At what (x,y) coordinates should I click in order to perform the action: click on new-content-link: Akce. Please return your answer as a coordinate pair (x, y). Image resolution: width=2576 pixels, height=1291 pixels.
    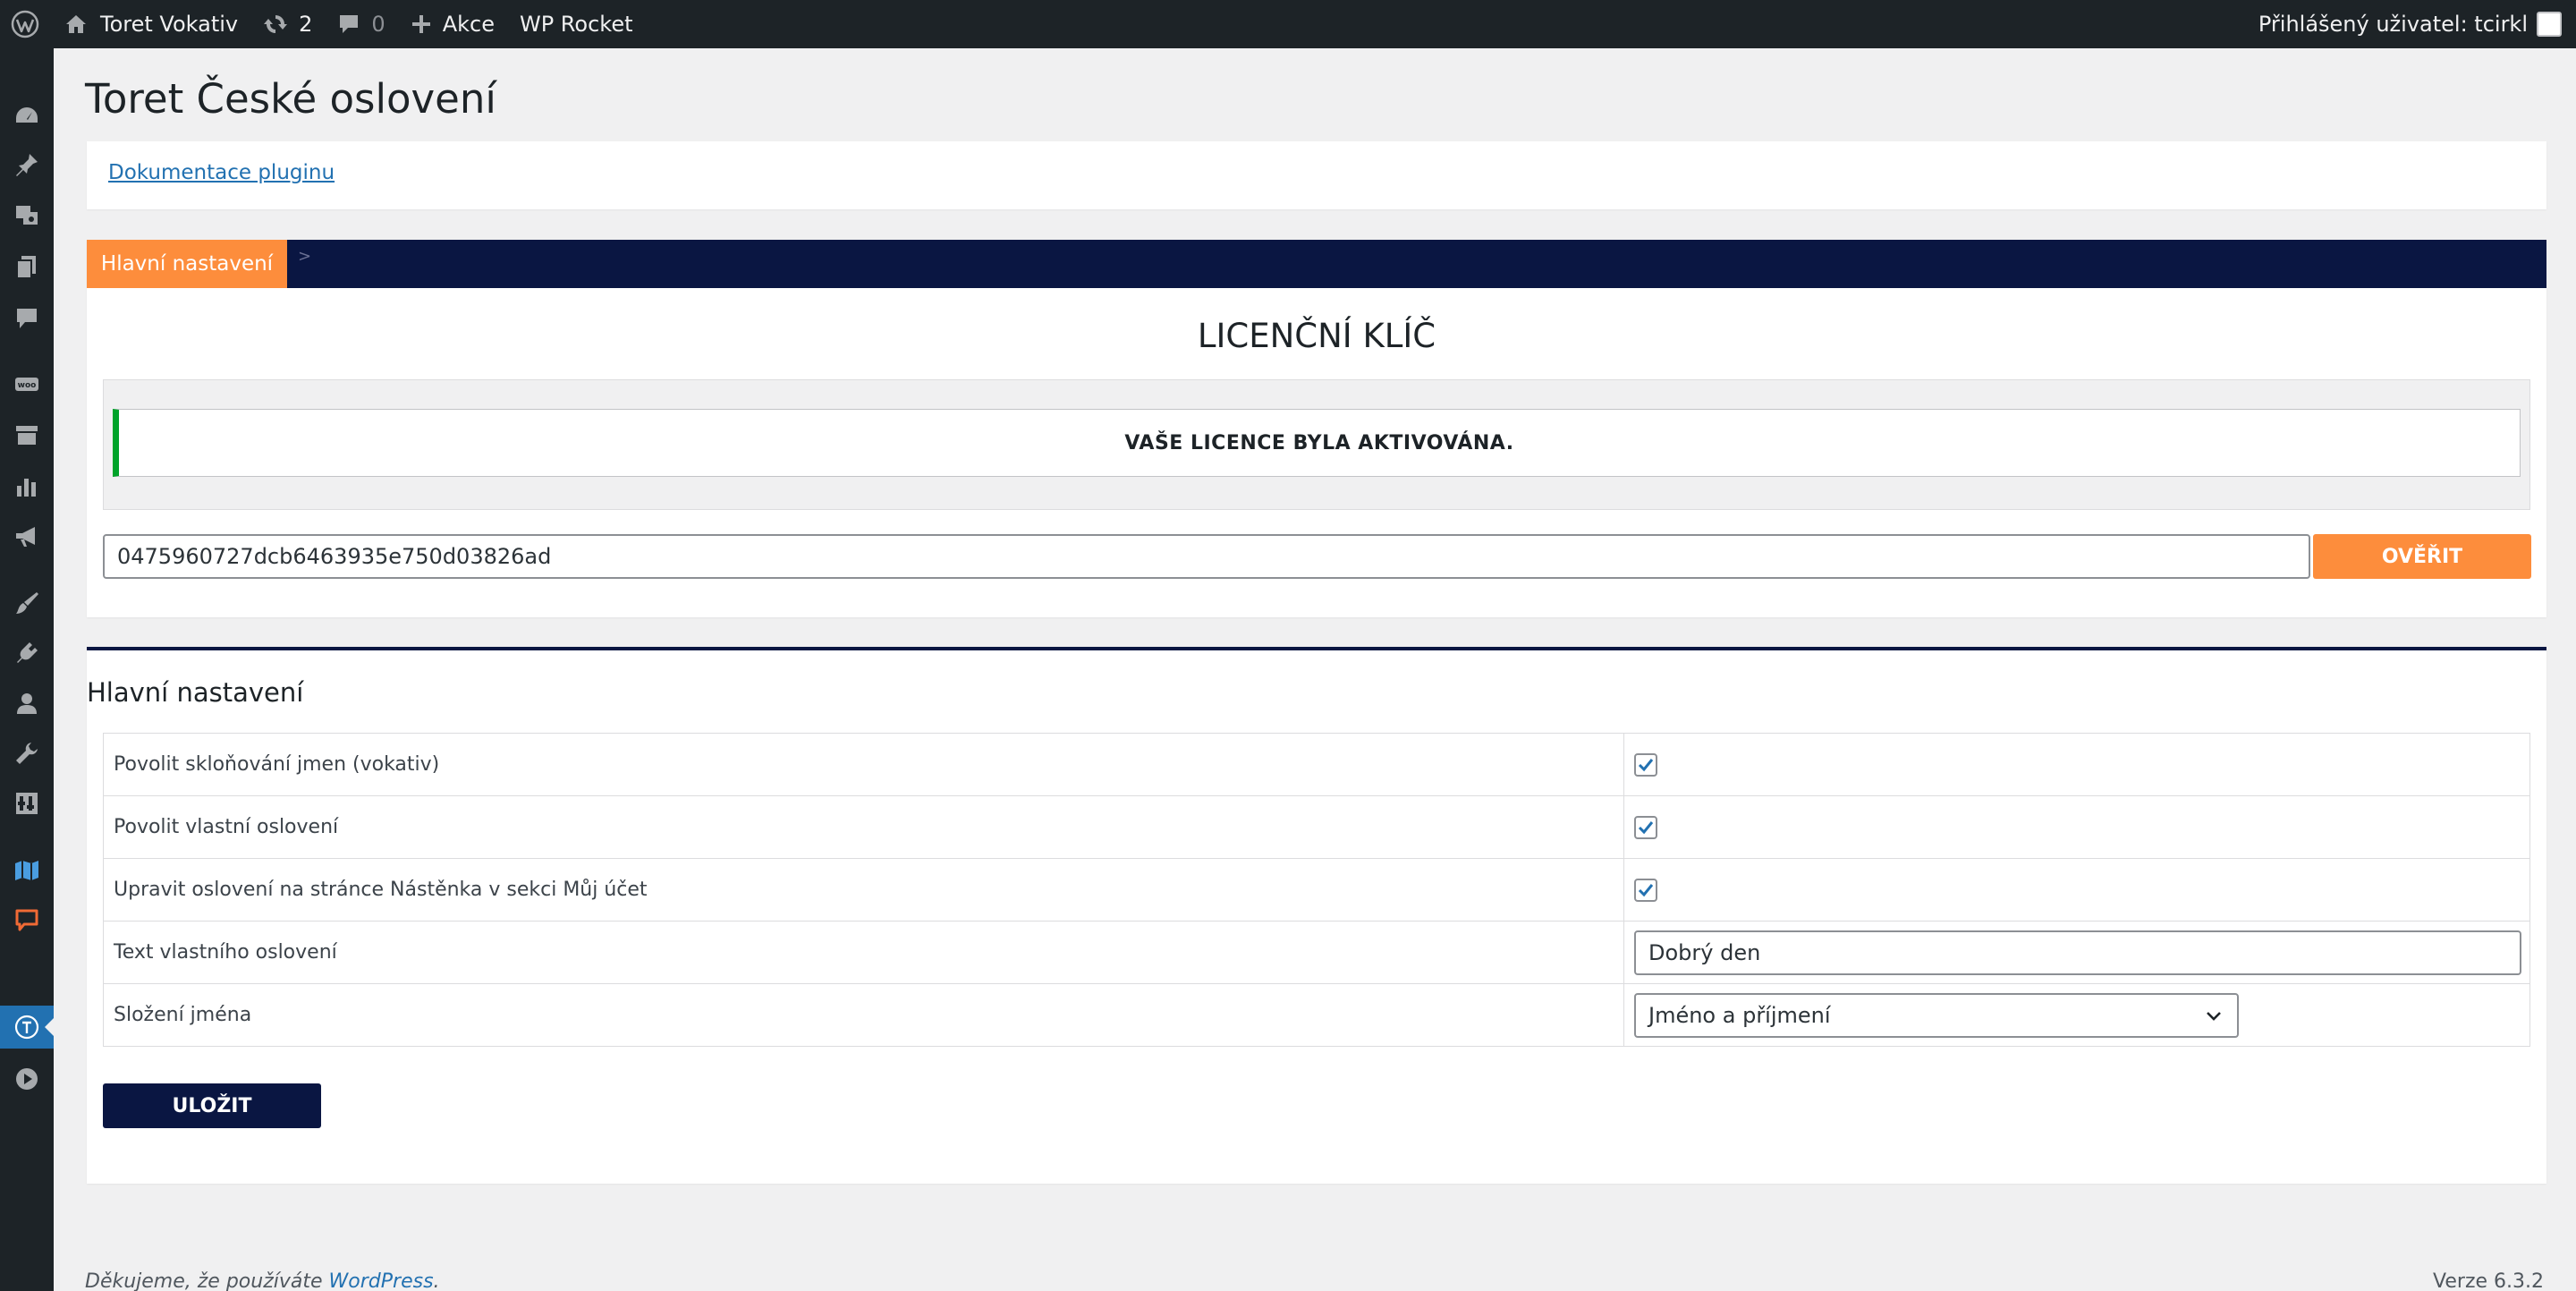
    Looking at the image, I should click on (452, 24).